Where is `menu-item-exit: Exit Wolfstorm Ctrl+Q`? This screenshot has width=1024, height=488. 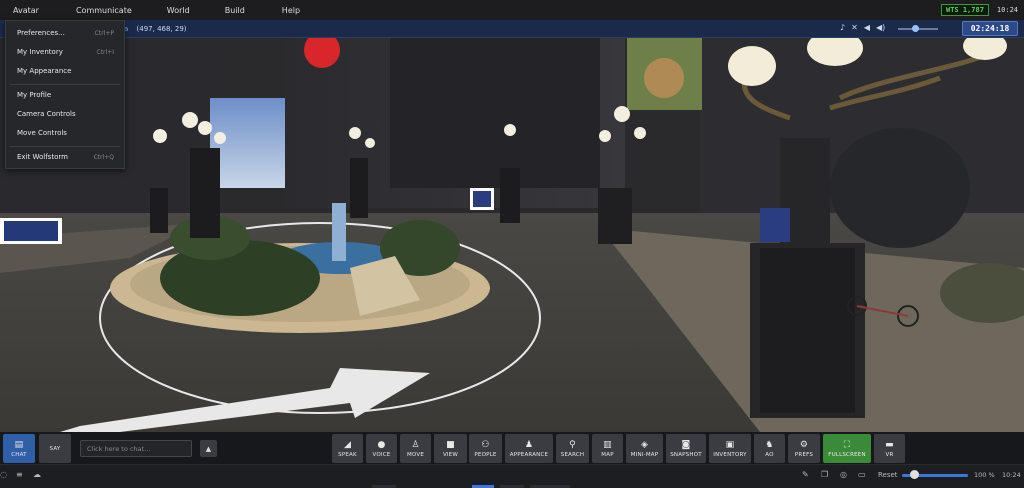
menu-item-exit: Exit Wolfstorm Ctrl+Q is located at coordinates (65, 157).